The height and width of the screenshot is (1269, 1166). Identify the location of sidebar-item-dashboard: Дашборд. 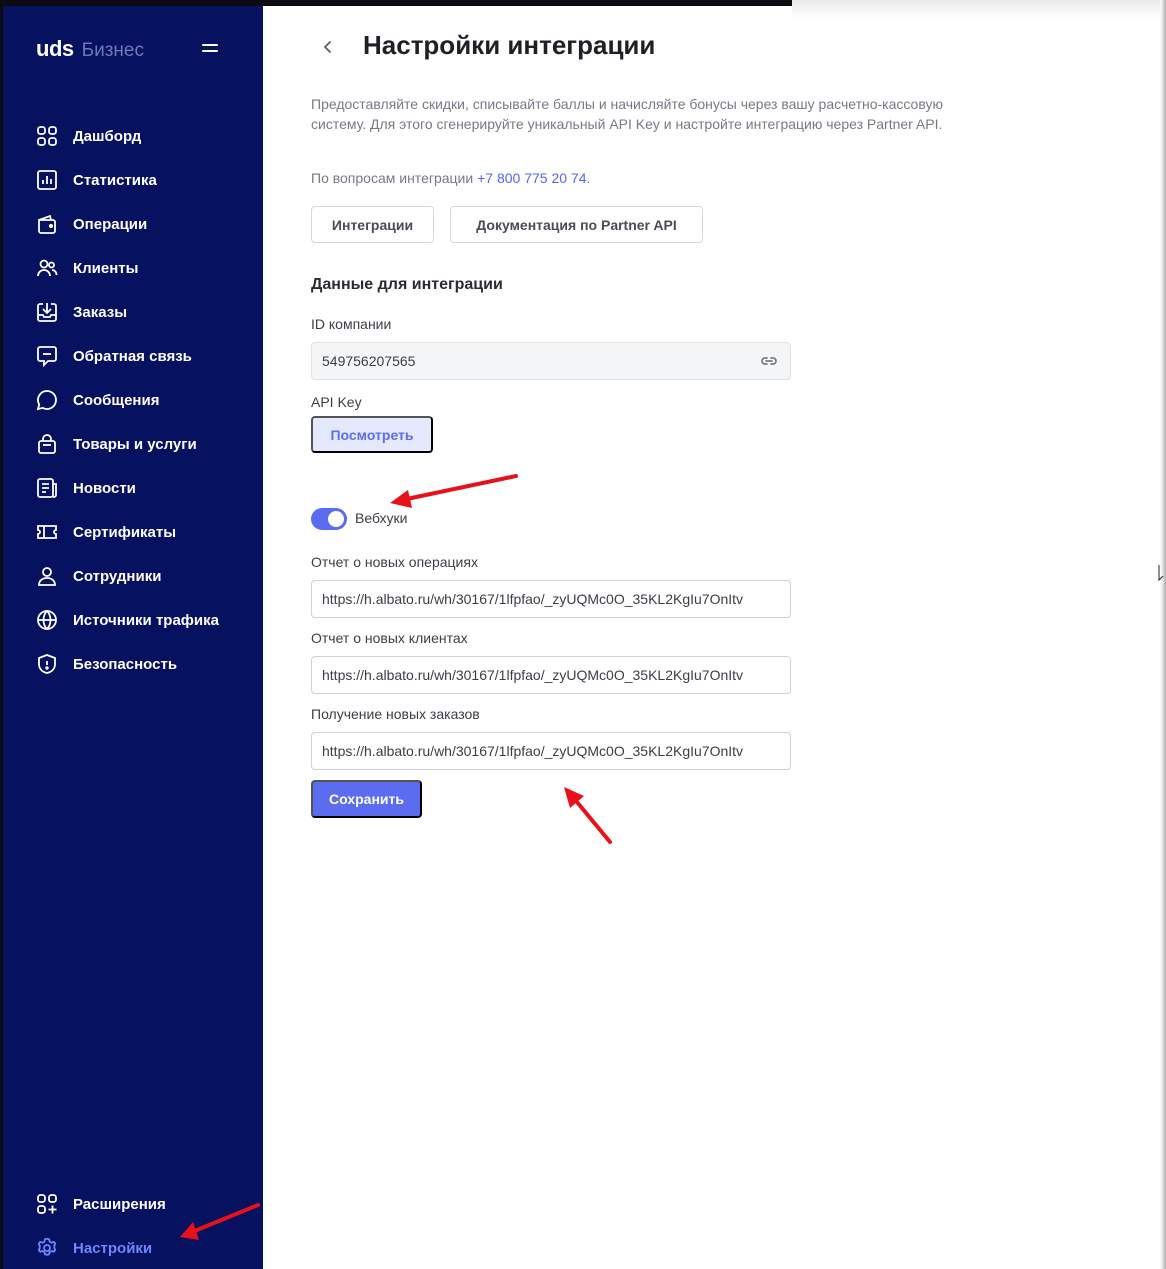
(133, 136).